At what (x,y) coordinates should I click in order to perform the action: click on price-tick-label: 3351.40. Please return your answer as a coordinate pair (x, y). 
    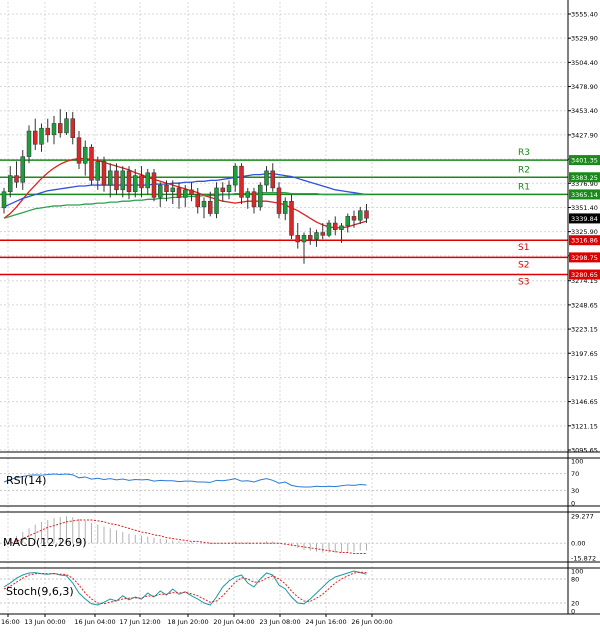
    Looking at the image, I should click on (584, 208).